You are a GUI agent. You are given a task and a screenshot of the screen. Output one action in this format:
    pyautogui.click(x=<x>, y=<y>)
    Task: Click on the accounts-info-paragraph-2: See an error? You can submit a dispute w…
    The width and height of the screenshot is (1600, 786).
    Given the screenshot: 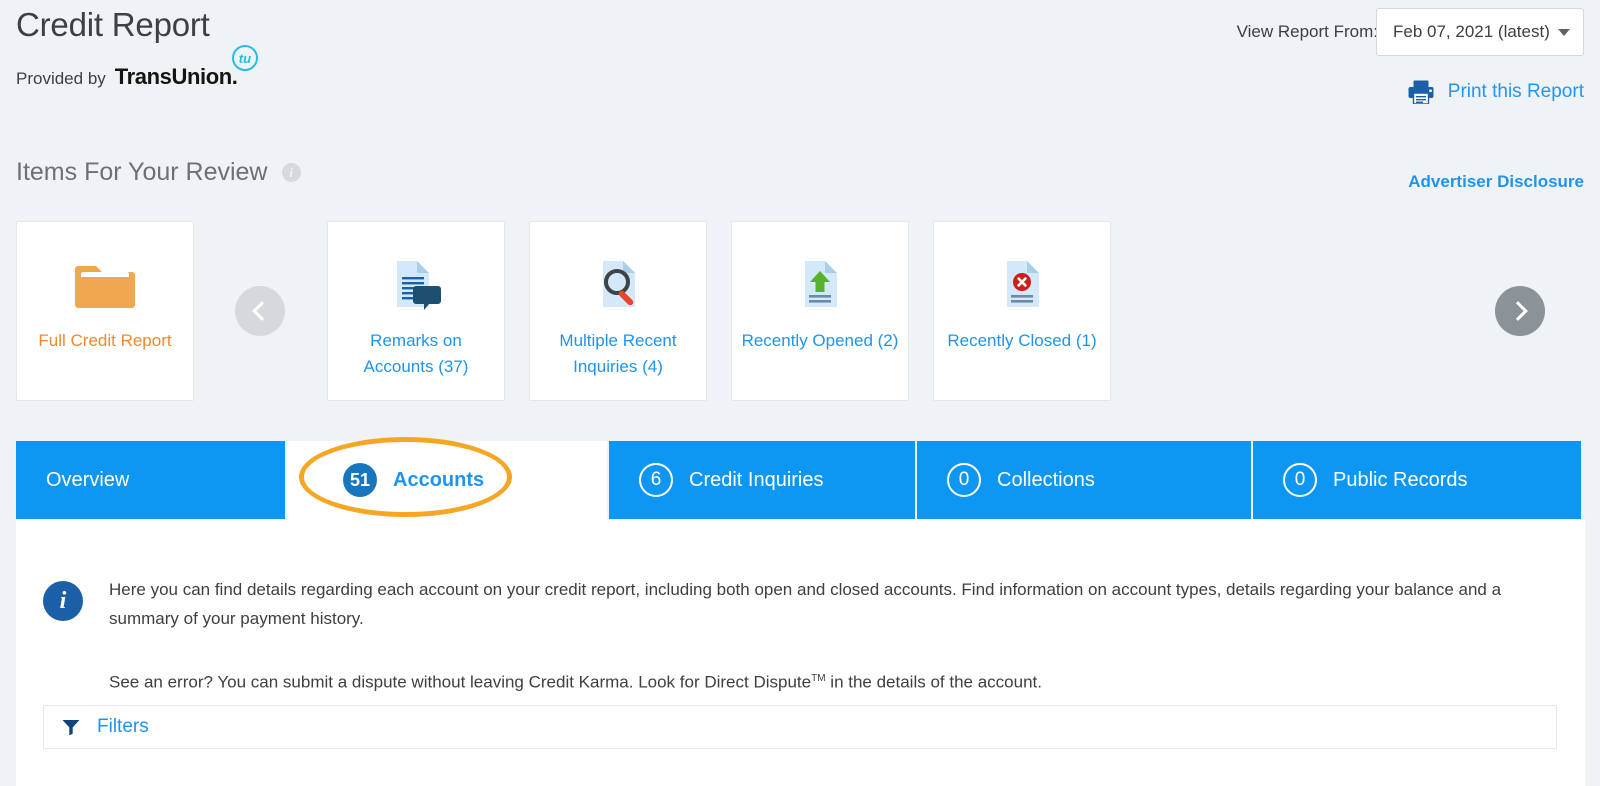 What is the action you would take?
    pyautogui.click(x=819, y=680)
    